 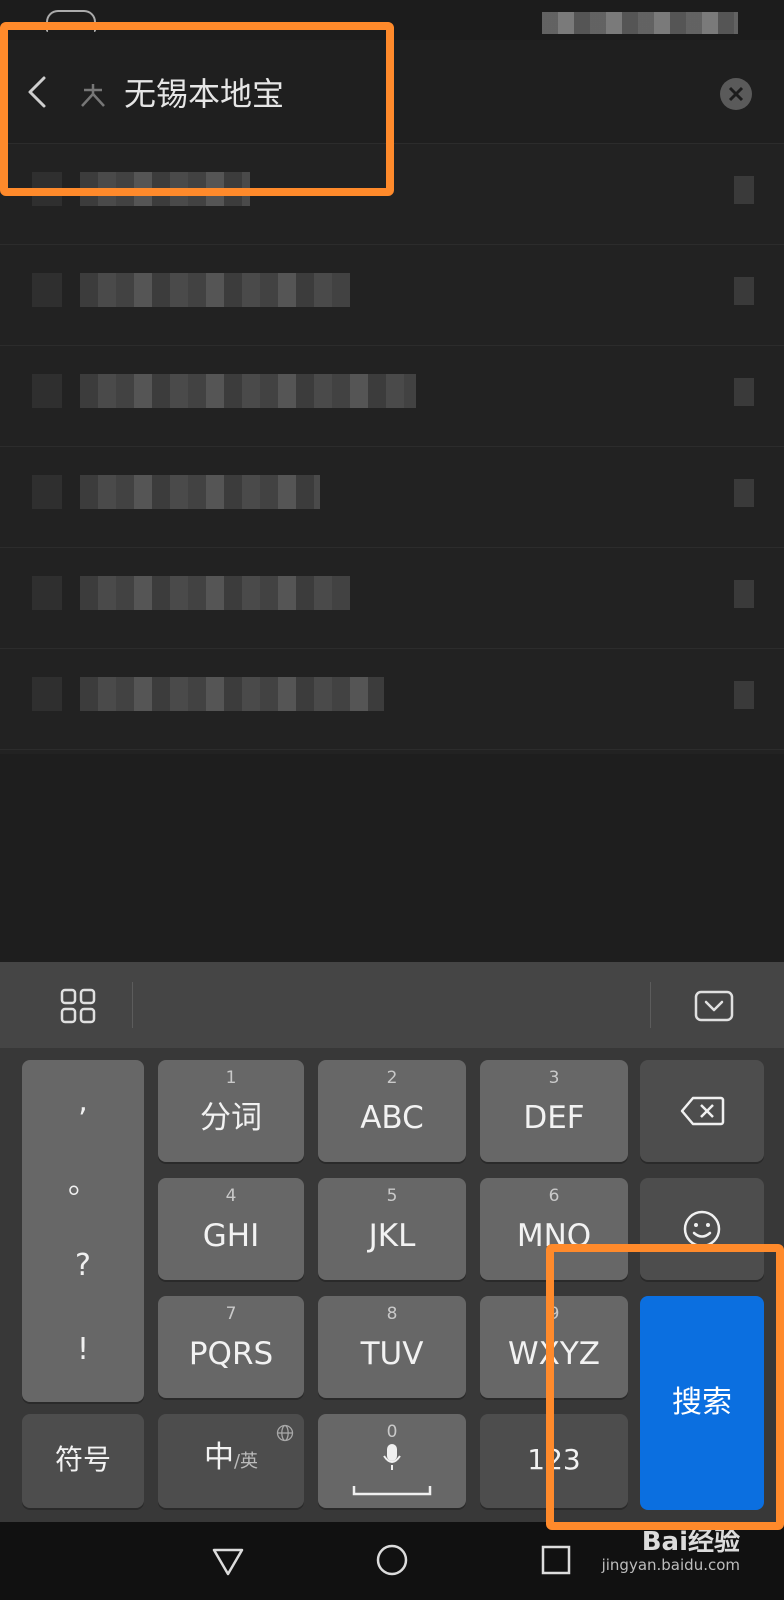 I want to click on spark-icon, so click(x=93, y=95).